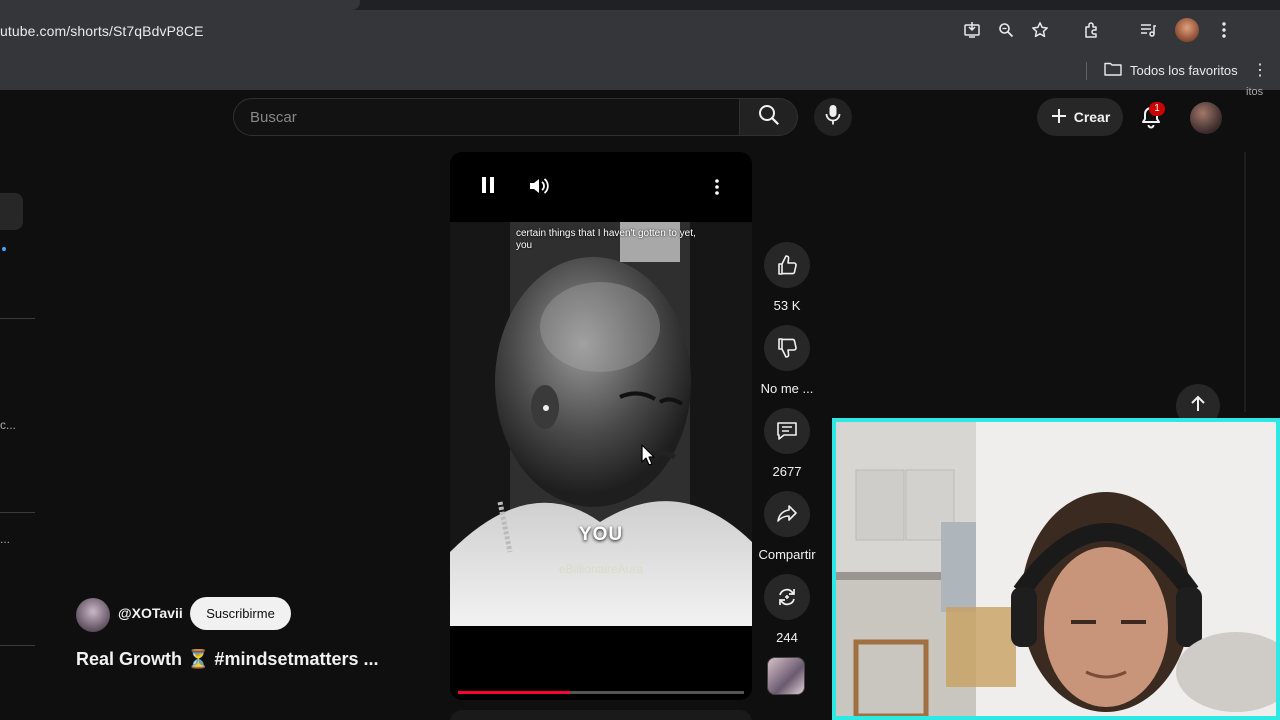 The height and width of the screenshot is (720, 1280). What do you see at coordinates (787, 431) in the screenshot?
I see `comment-icon` at bounding box center [787, 431].